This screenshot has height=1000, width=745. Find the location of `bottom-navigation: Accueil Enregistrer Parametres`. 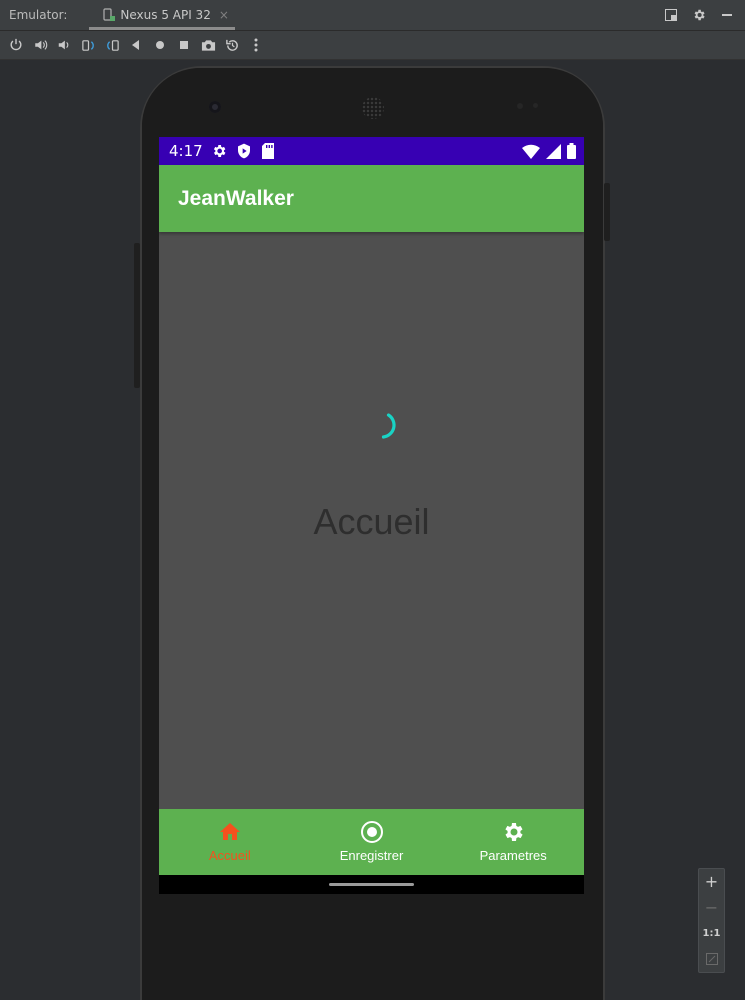

bottom-navigation: Accueil Enregistrer Parametres is located at coordinates (371, 842).